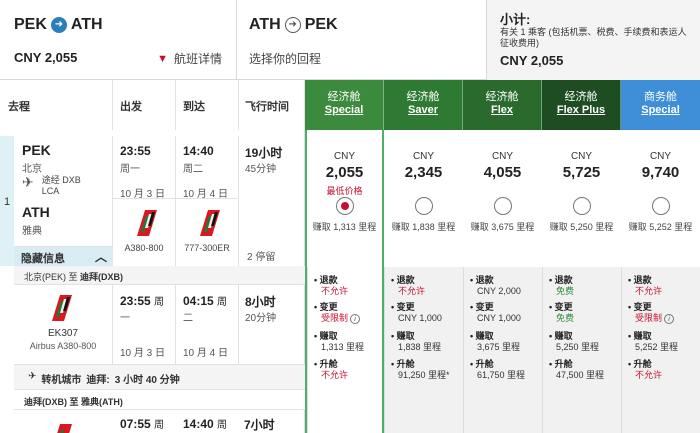  What do you see at coordinates (502, 105) in the screenshot?
I see `cabin-header-economy-flex: 经济舱 Flex` at bounding box center [502, 105].